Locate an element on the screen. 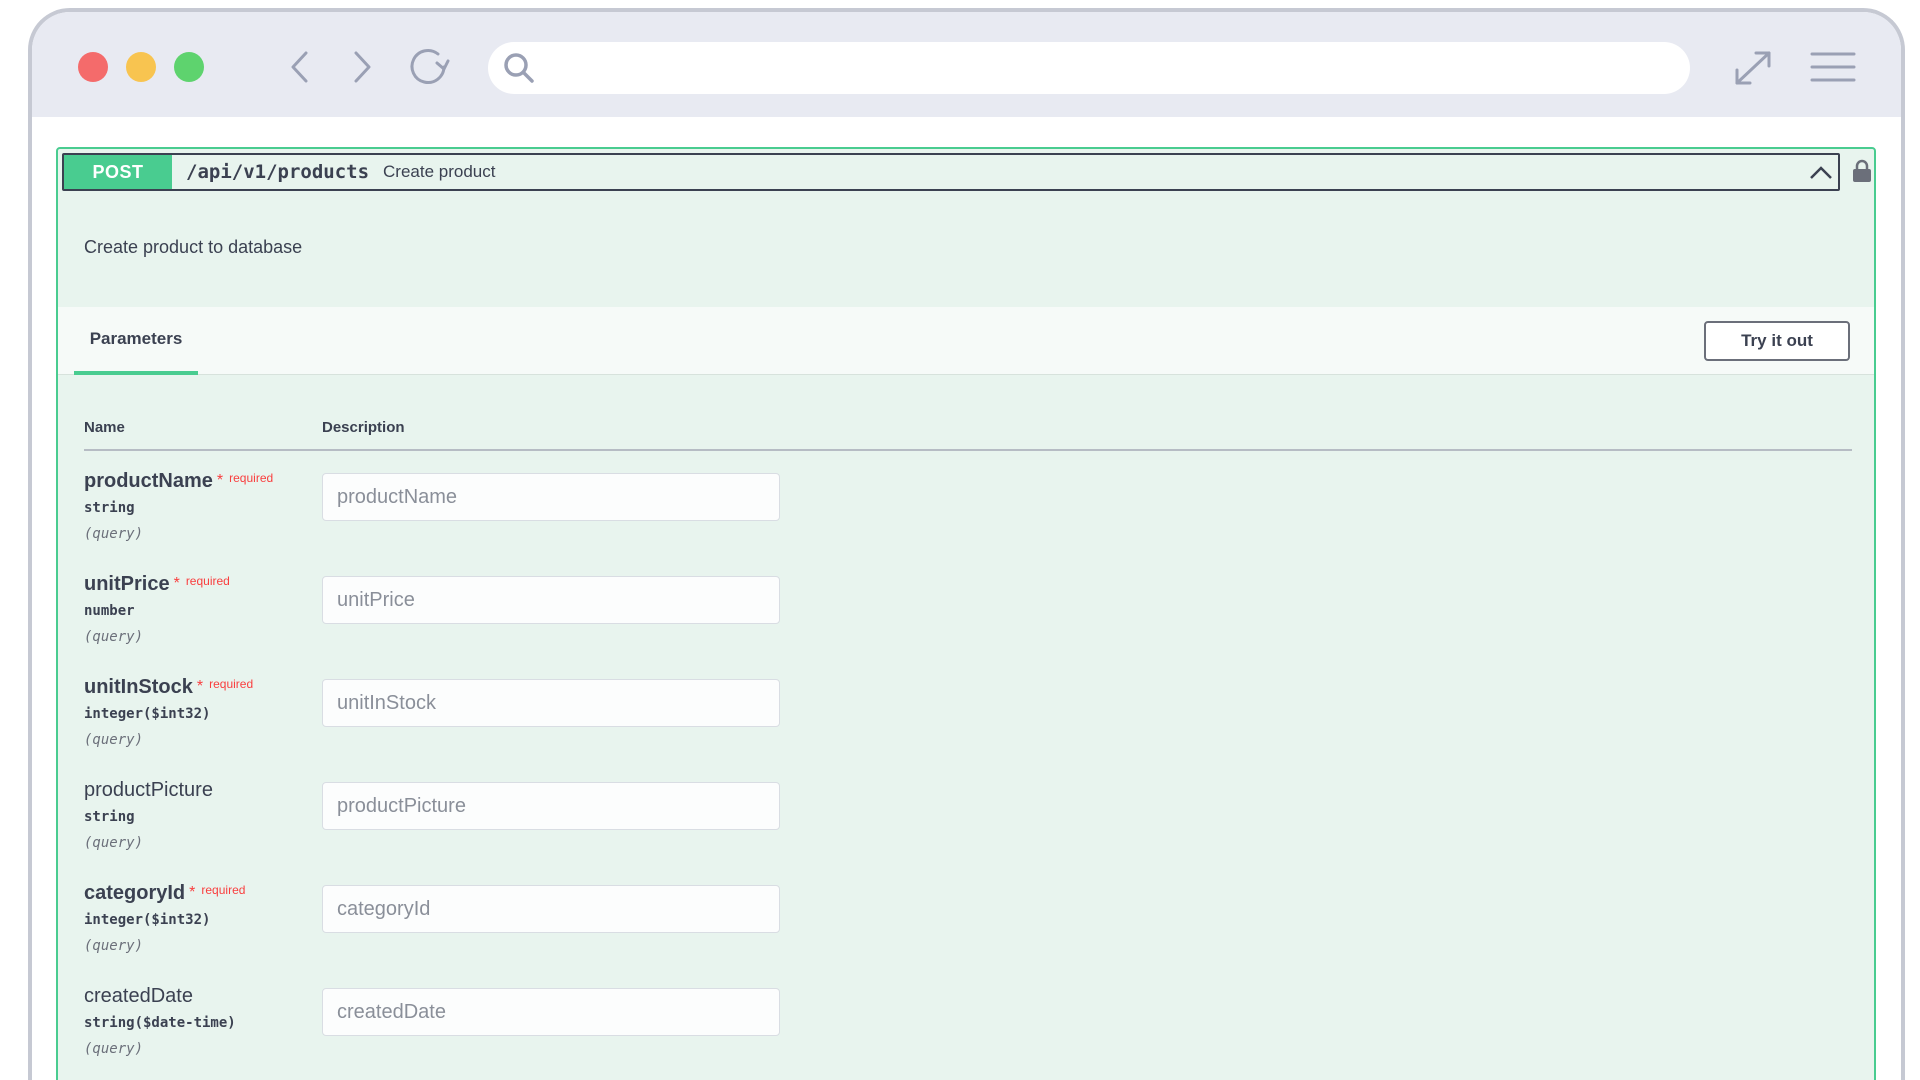 The image size is (1920, 1080). tab-parameters: Parameters is located at coordinates (136, 341).